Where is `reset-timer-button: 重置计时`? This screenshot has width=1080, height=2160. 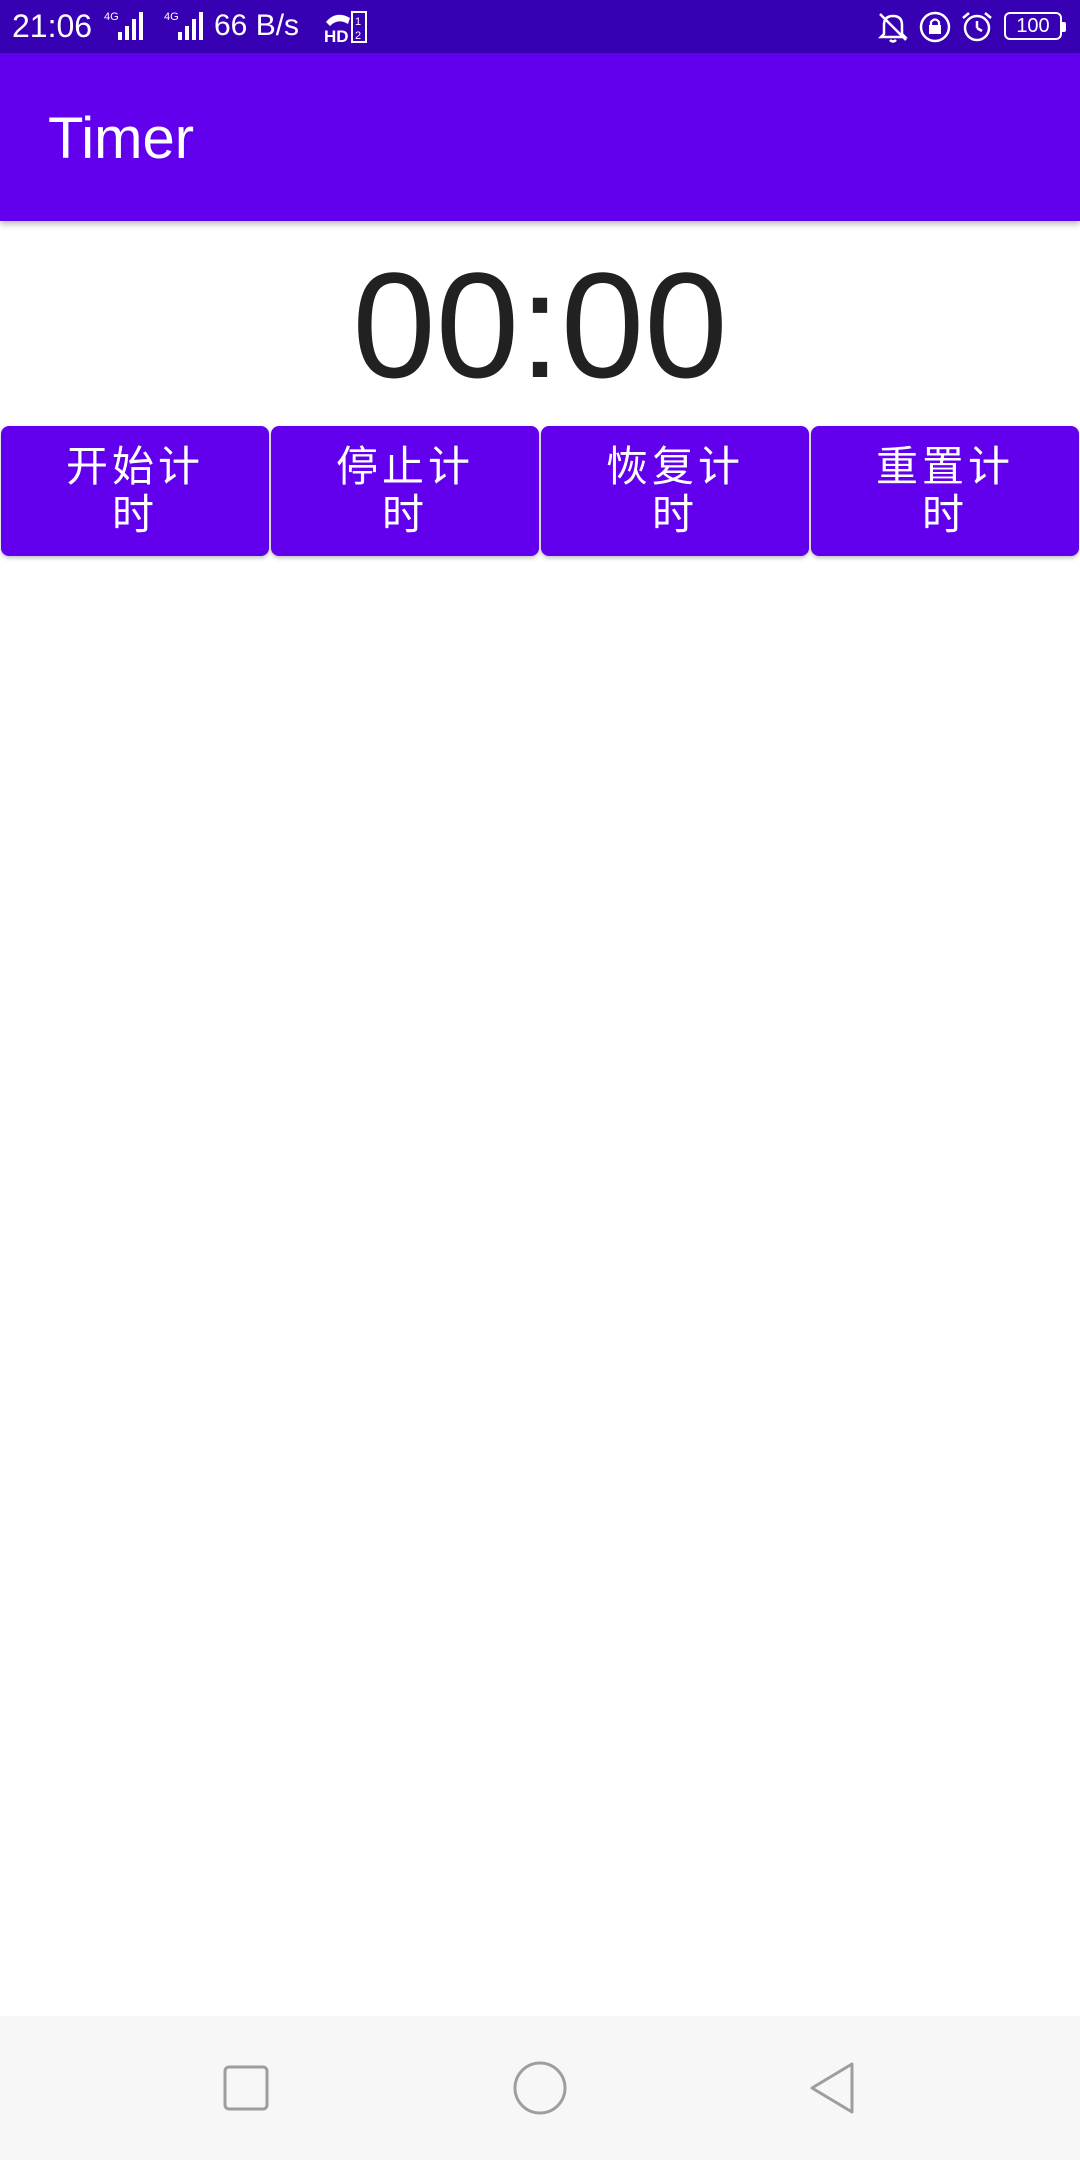
reset-timer-button: 重置计时 is located at coordinates (945, 491).